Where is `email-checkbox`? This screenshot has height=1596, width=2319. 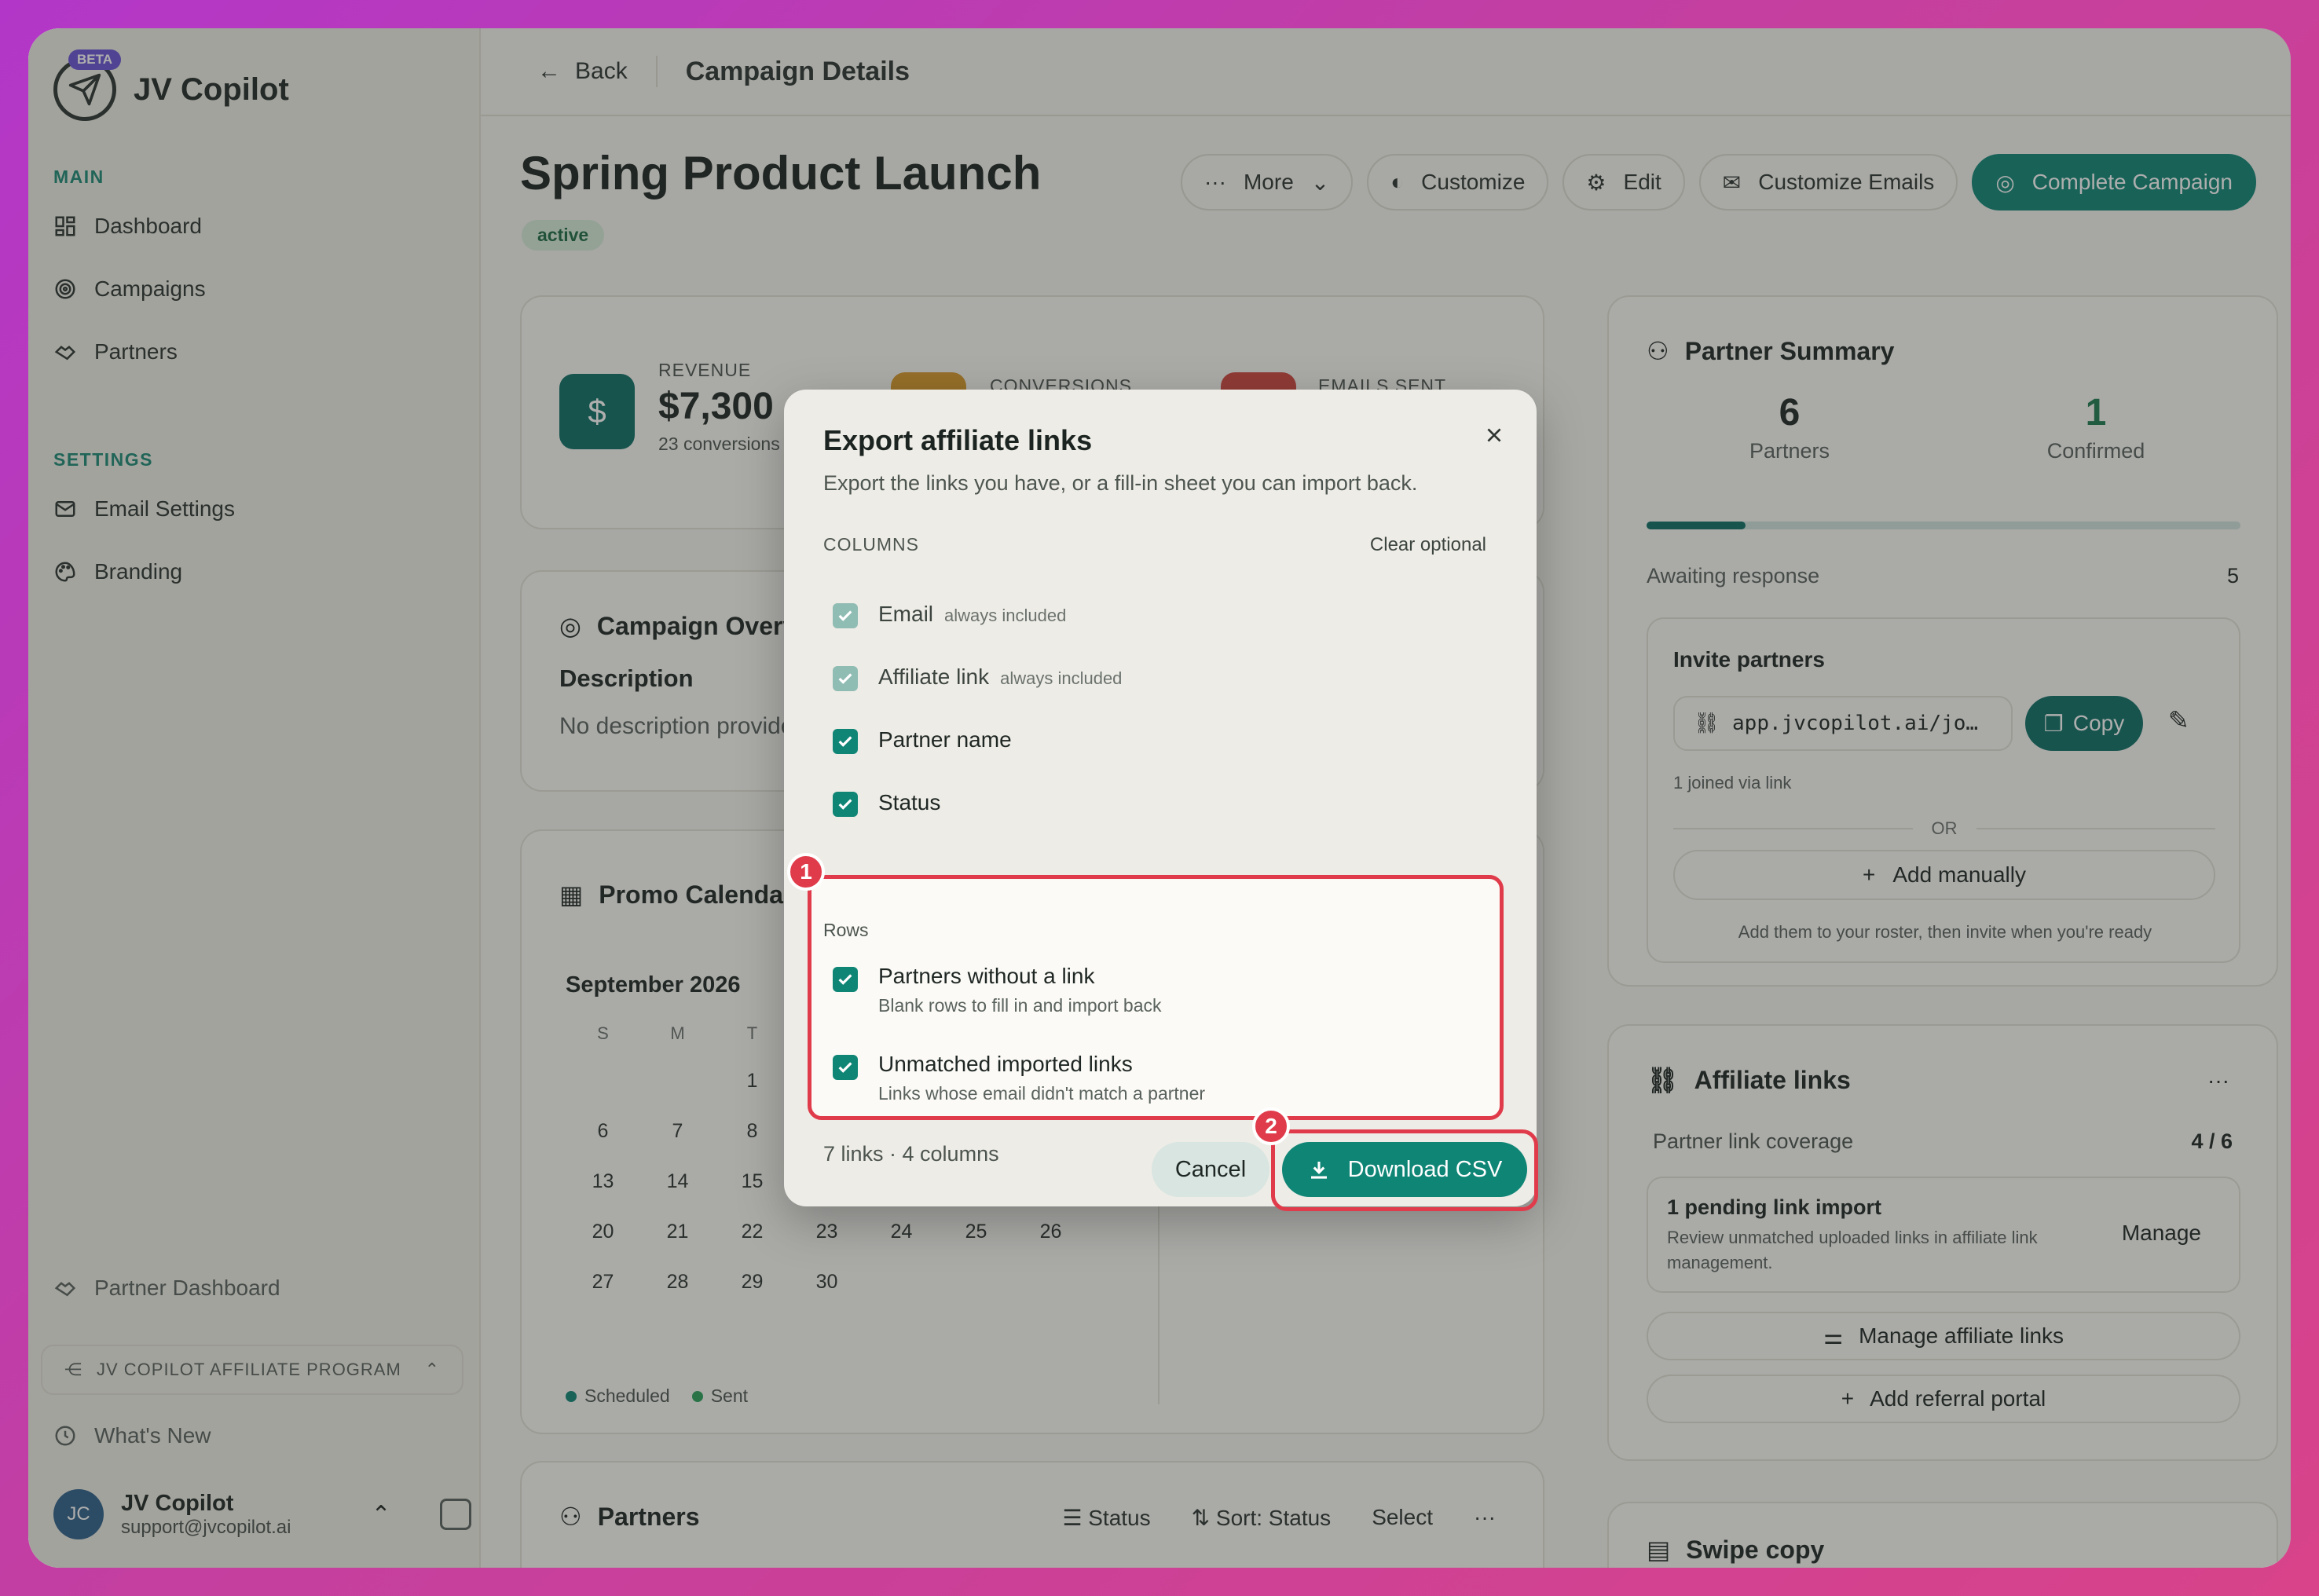 email-checkbox is located at coordinates (845, 615).